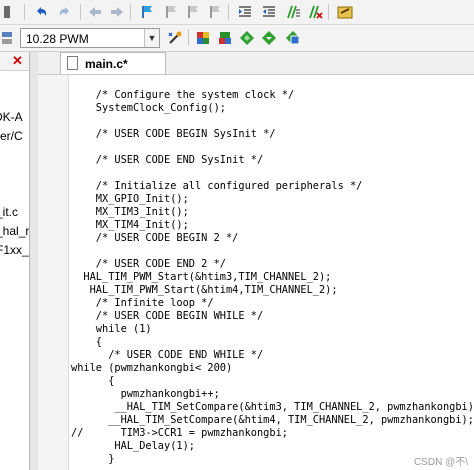  I want to click on pack-installer-icon, so click(225, 38).